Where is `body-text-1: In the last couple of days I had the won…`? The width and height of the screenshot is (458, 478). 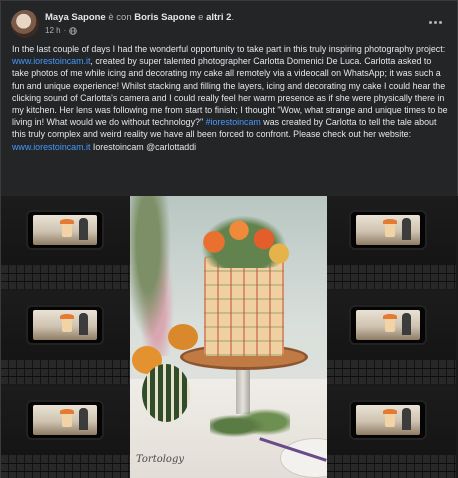 body-text-1: In the last couple of days I had the won… is located at coordinates (229, 49).